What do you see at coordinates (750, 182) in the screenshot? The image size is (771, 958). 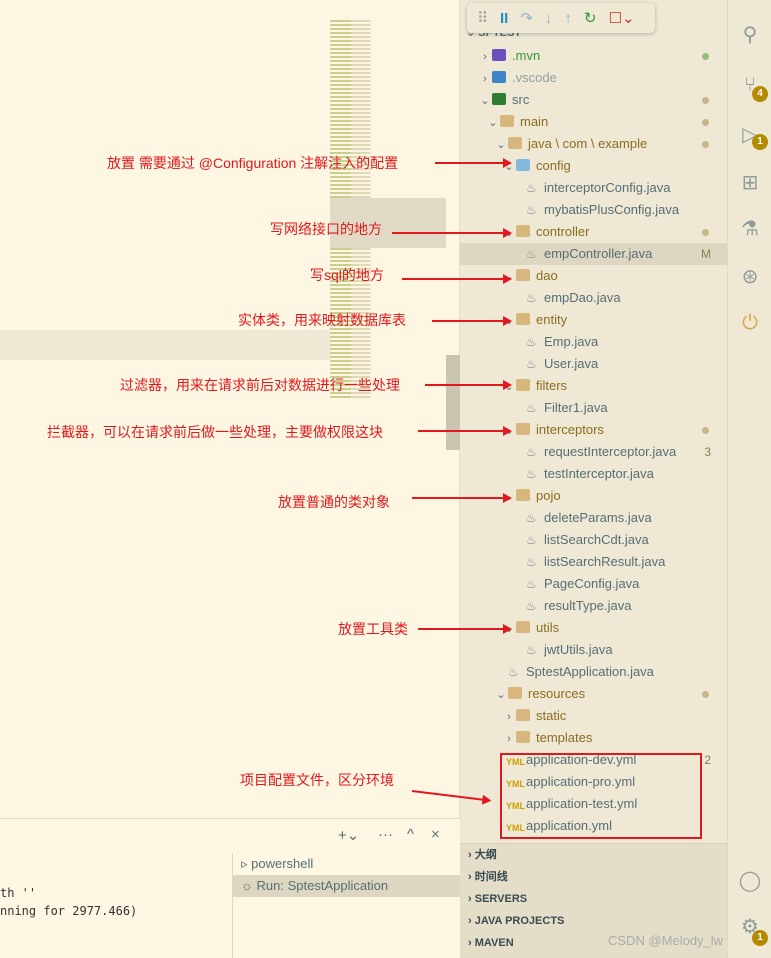 I see `extensions-icon: ⊞` at bounding box center [750, 182].